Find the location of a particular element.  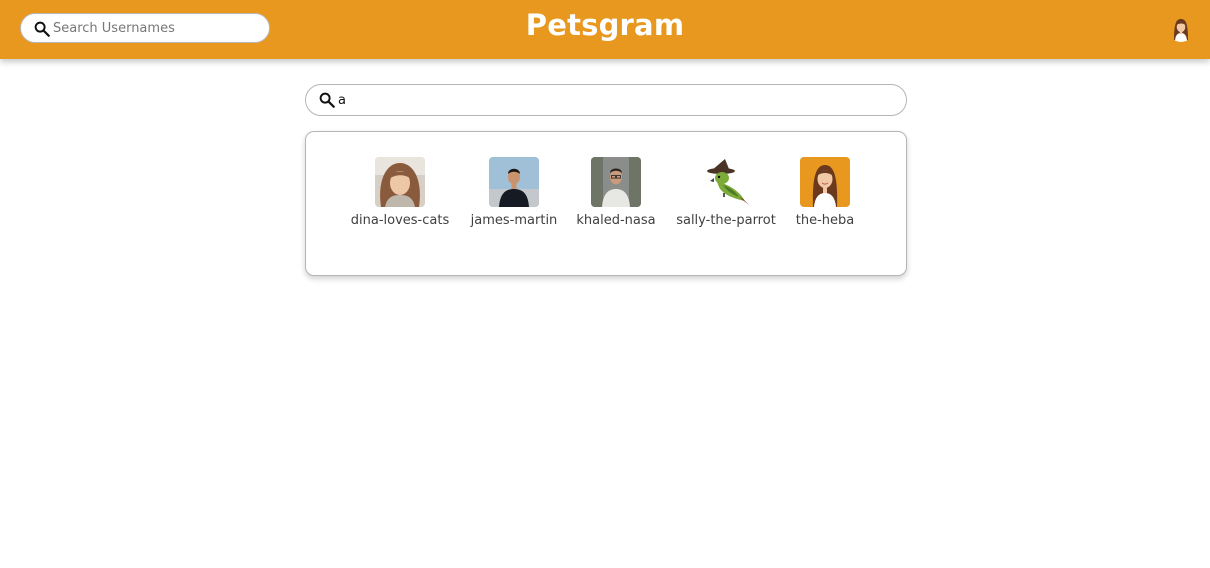

parrot-icon is located at coordinates (726, 182).